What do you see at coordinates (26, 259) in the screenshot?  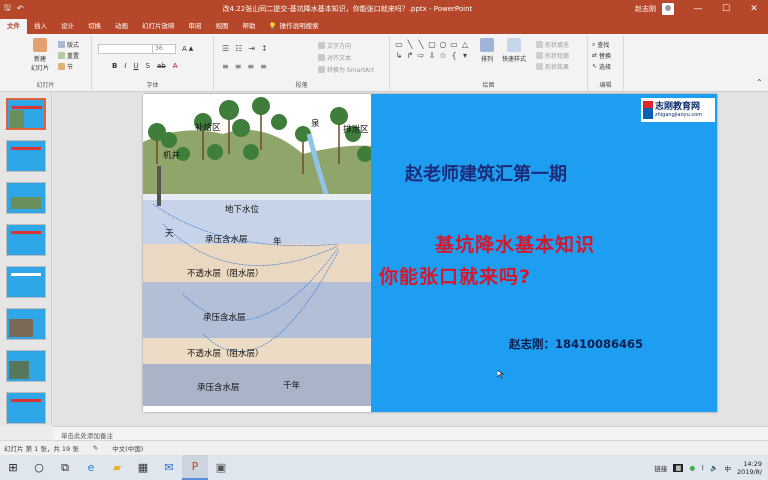 I see `slide-thumbnail-pane` at bounding box center [26, 259].